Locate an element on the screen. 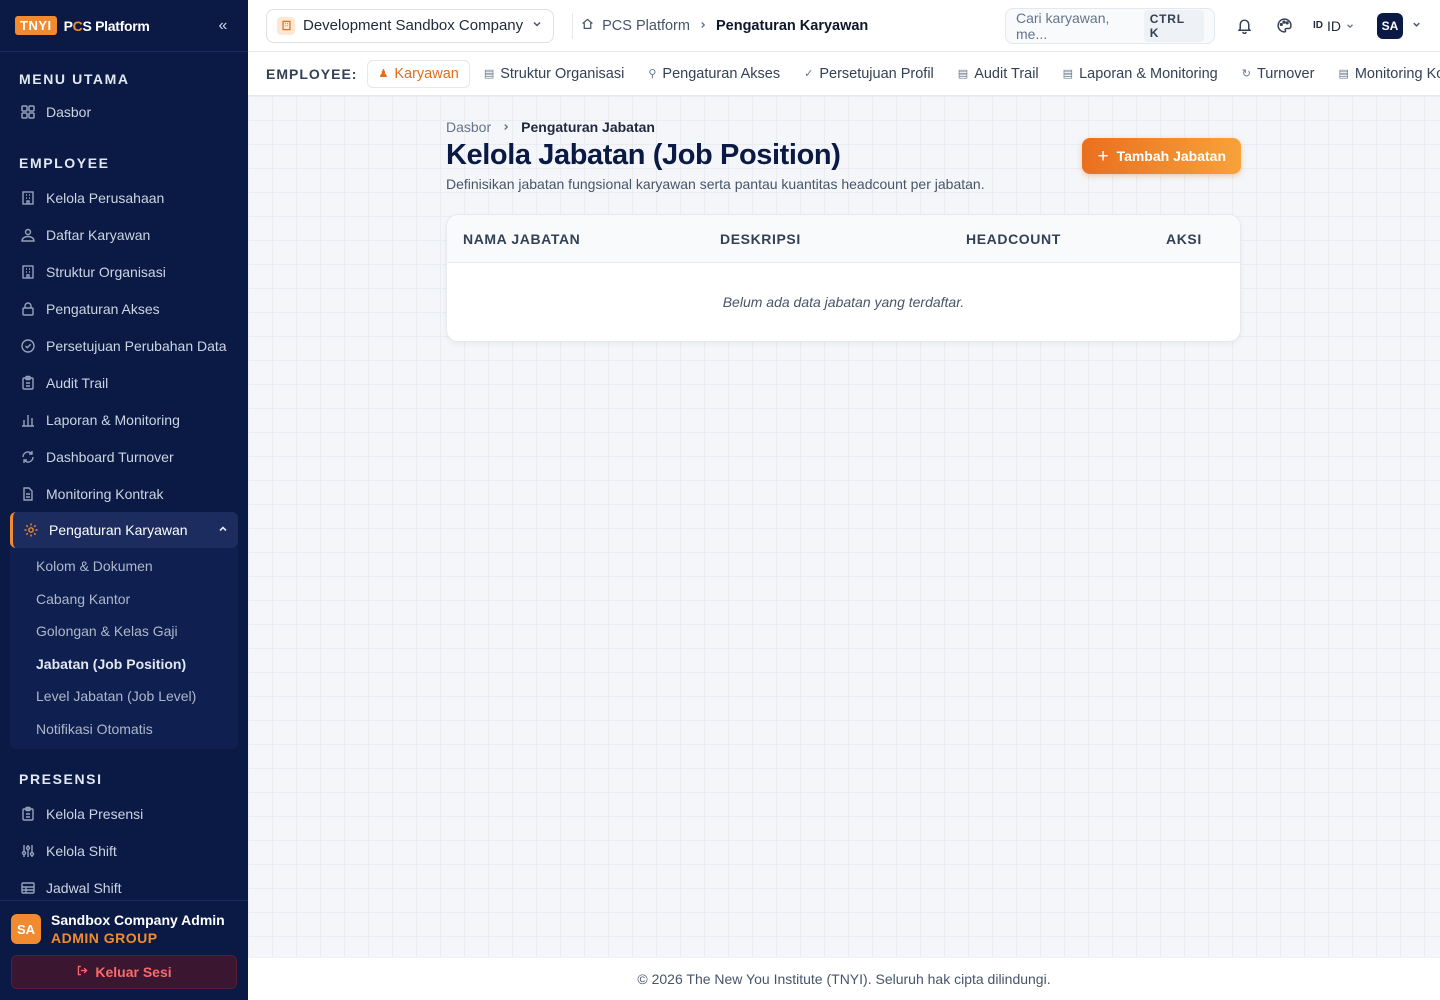 This screenshot has height=1000, width=1440. company-select: Development Sandbox Company is located at coordinates (410, 25).